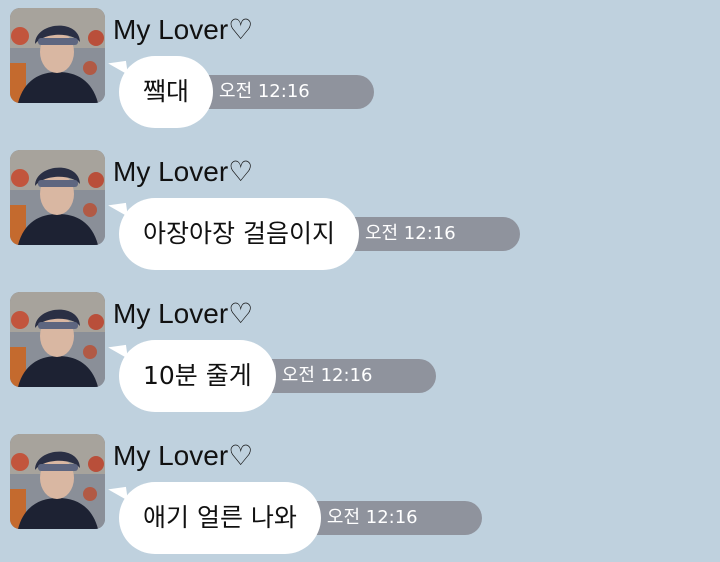 The height and width of the screenshot is (562, 720). I want to click on message-row: 10분 줄게 오전 12:16, so click(273, 376).